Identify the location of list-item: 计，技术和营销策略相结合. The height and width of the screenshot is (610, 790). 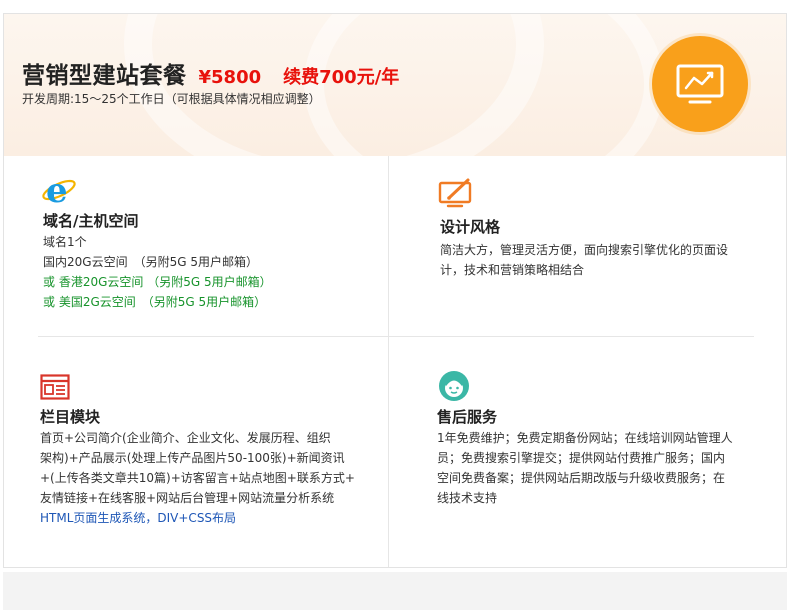
(512, 270).